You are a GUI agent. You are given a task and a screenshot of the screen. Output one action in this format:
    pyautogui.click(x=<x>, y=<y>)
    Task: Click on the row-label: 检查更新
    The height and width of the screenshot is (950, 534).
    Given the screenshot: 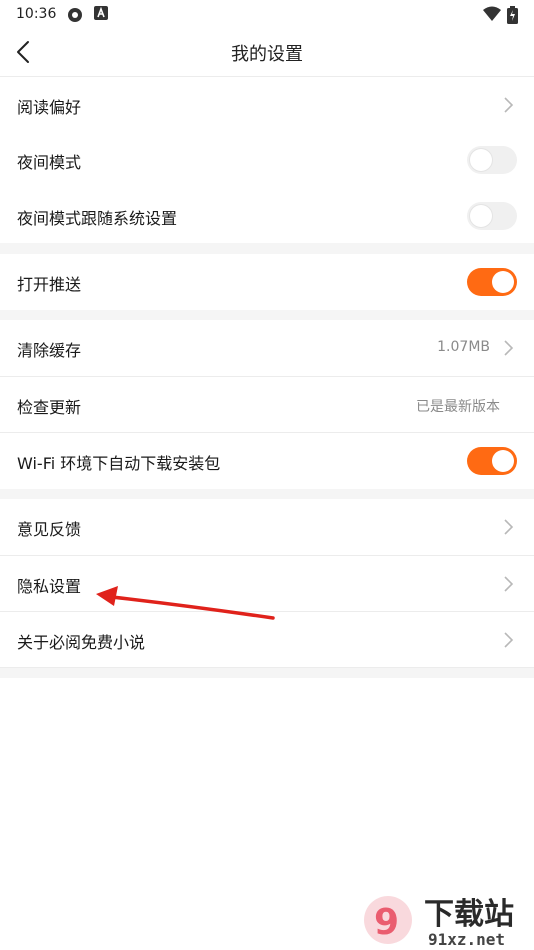 What is the action you would take?
    pyautogui.click(x=49, y=407)
    